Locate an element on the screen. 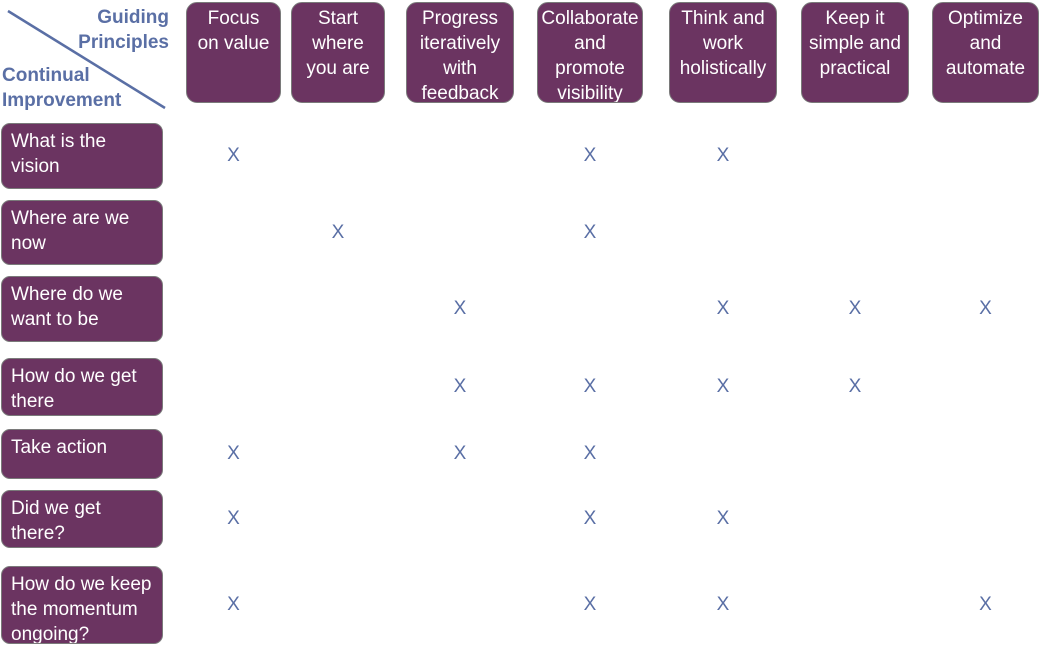 The width and height of the screenshot is (1041, 648). column-header: Keep it simple and practical is located at coordinates (855, 52).